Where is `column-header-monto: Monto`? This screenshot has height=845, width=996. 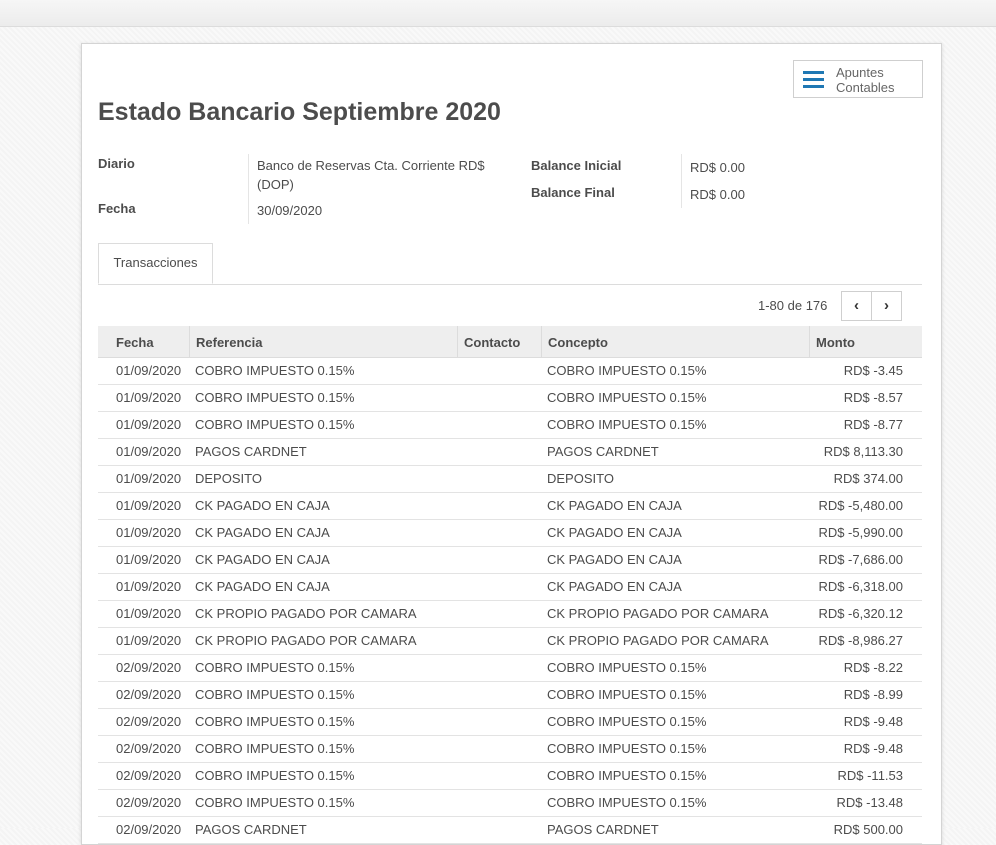
column-header-monto: Monto is located at coordinates (865, 341).